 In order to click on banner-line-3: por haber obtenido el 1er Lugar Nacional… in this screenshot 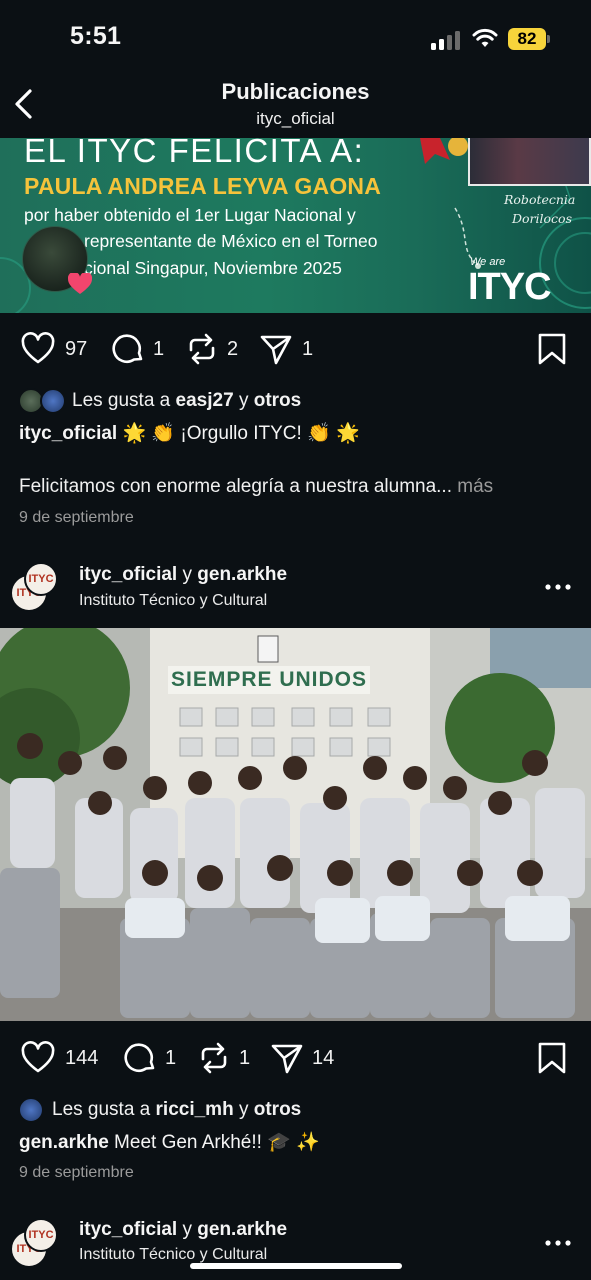, I will do `click(190, 215)`.